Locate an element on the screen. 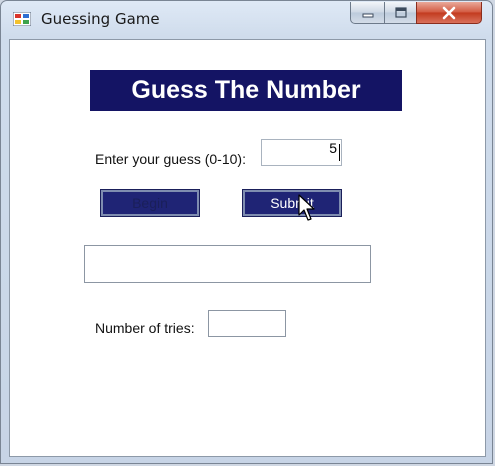  maximize-icon is located at coordinates (400, 12).